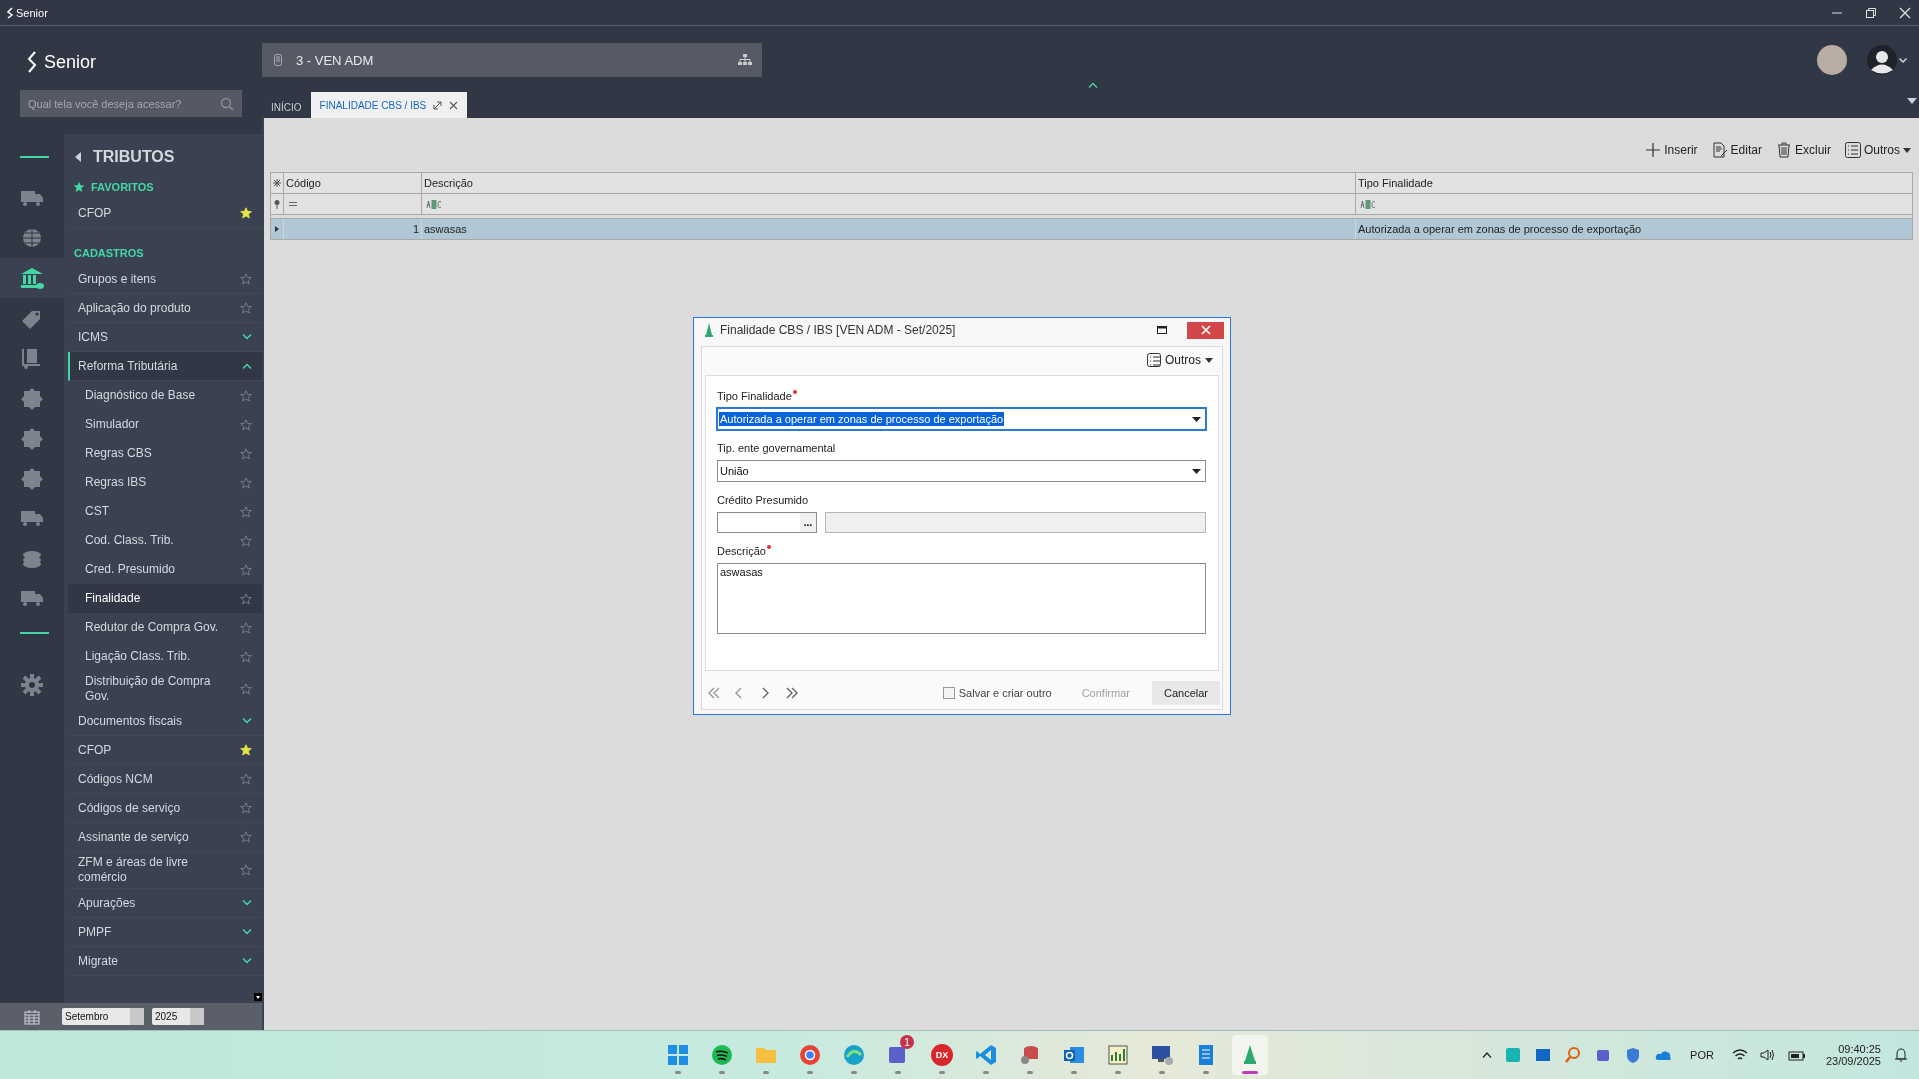  Describe the element at coordinates (948, 693) in the screenshot. I see `checkbox` at that location.